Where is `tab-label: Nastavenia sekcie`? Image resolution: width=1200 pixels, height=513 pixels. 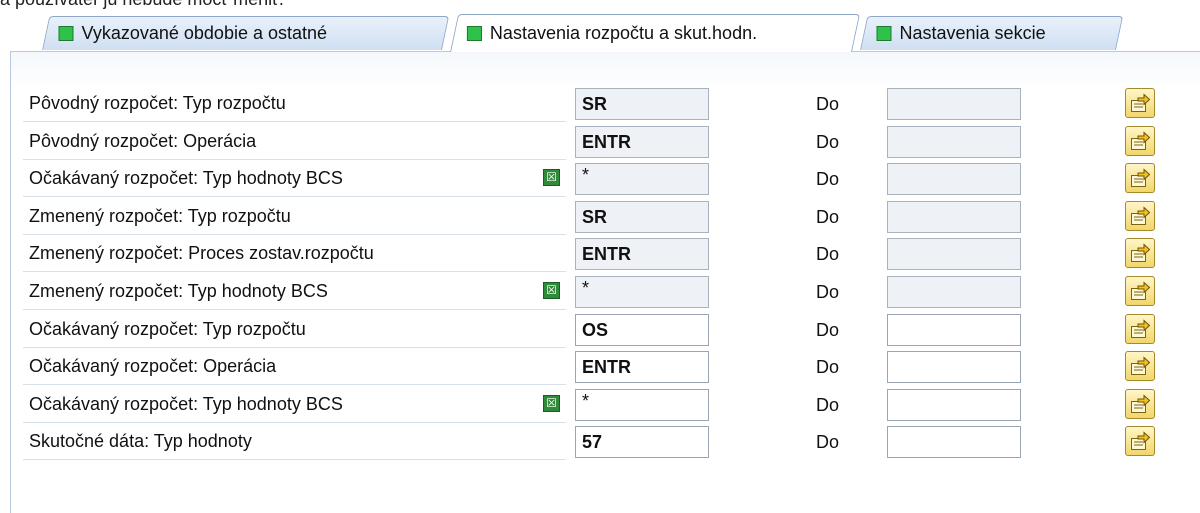
tab-label: Nastavenia sekcie is located at coordinates (972, 33).